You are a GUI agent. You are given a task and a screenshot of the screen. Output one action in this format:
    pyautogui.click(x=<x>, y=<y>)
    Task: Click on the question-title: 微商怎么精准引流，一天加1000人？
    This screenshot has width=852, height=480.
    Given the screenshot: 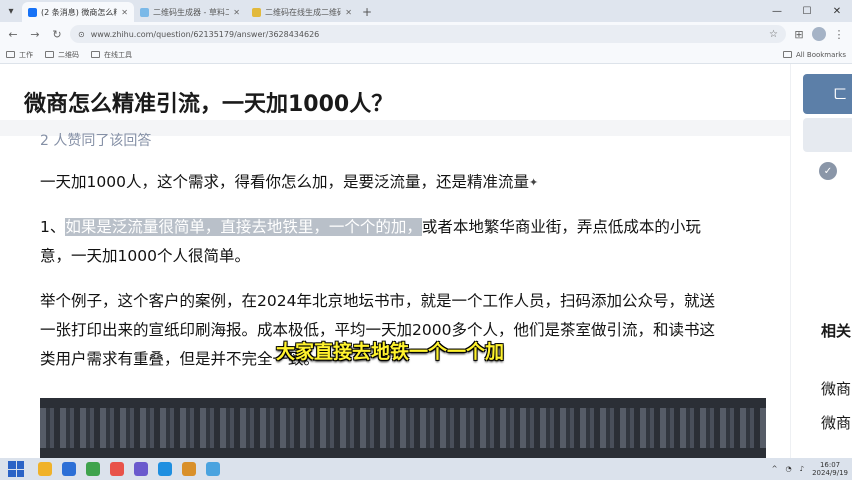 What is the action you would take?
    pyautogui.click(x=208, y=102)
    